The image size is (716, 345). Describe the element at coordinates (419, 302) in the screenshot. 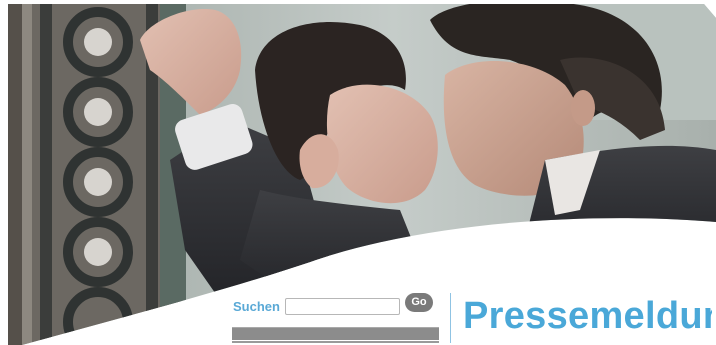

I see `go-button: Go` at that location.